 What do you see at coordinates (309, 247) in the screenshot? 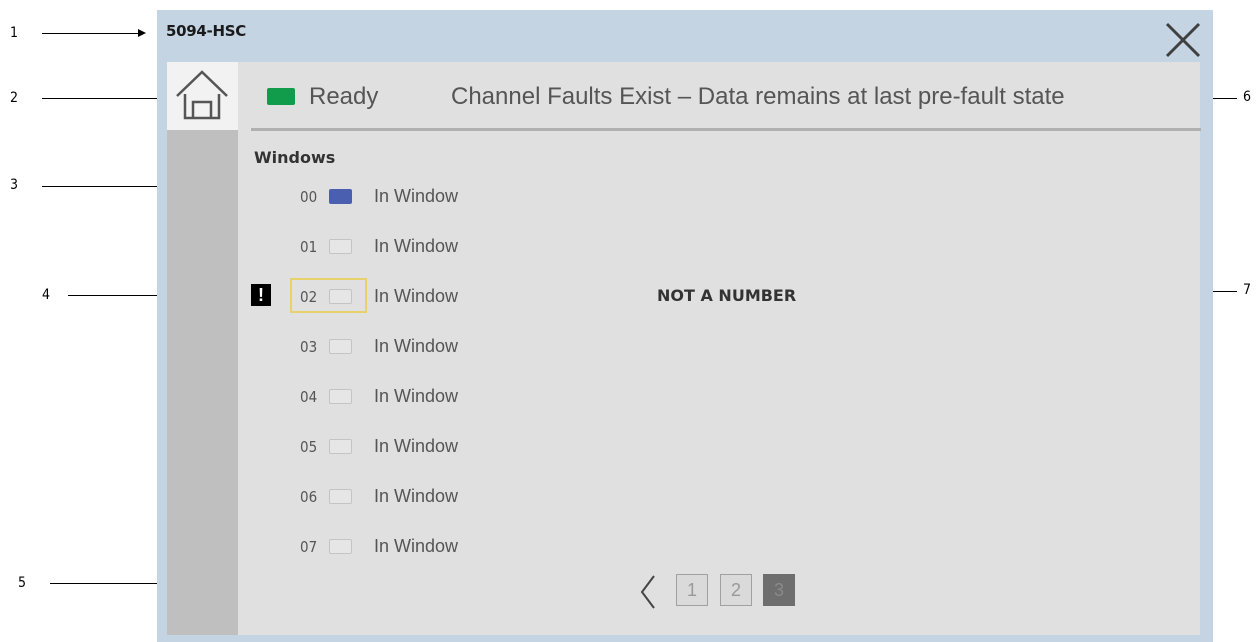
I see `window-number: 01` at bounding box center [309, 247].